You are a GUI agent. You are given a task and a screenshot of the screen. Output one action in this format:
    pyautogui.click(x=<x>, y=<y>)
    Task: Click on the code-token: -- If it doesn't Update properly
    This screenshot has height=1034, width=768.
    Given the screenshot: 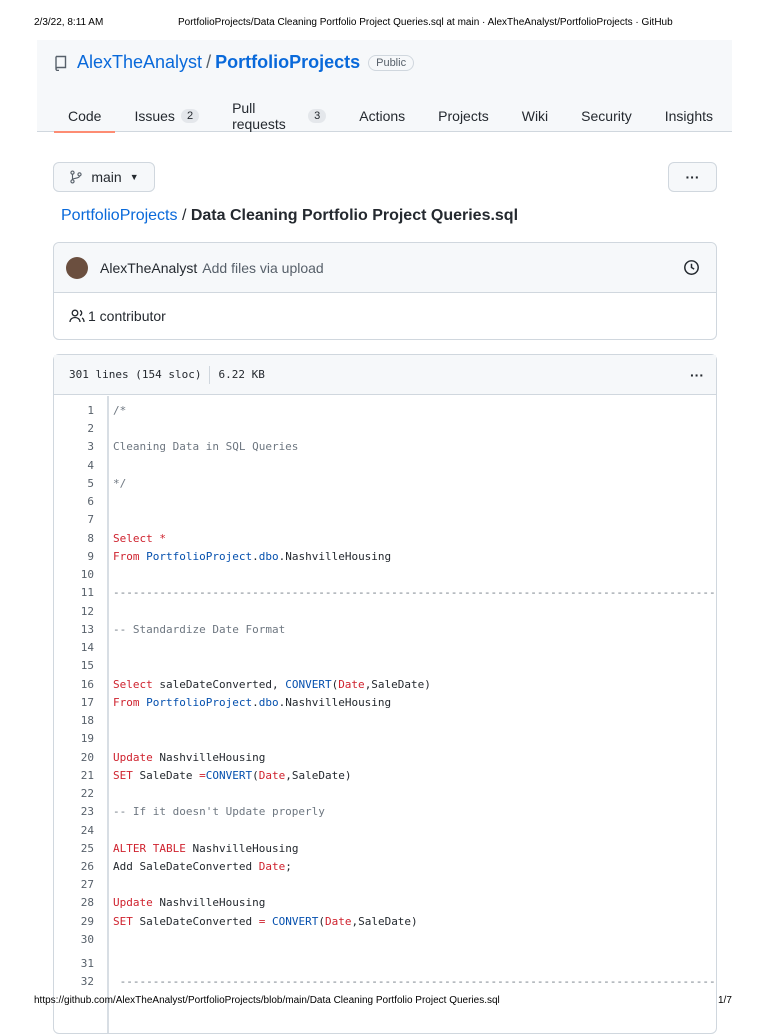 What is the action you would take?
    pyautogui.click(x=219, y=812)
    